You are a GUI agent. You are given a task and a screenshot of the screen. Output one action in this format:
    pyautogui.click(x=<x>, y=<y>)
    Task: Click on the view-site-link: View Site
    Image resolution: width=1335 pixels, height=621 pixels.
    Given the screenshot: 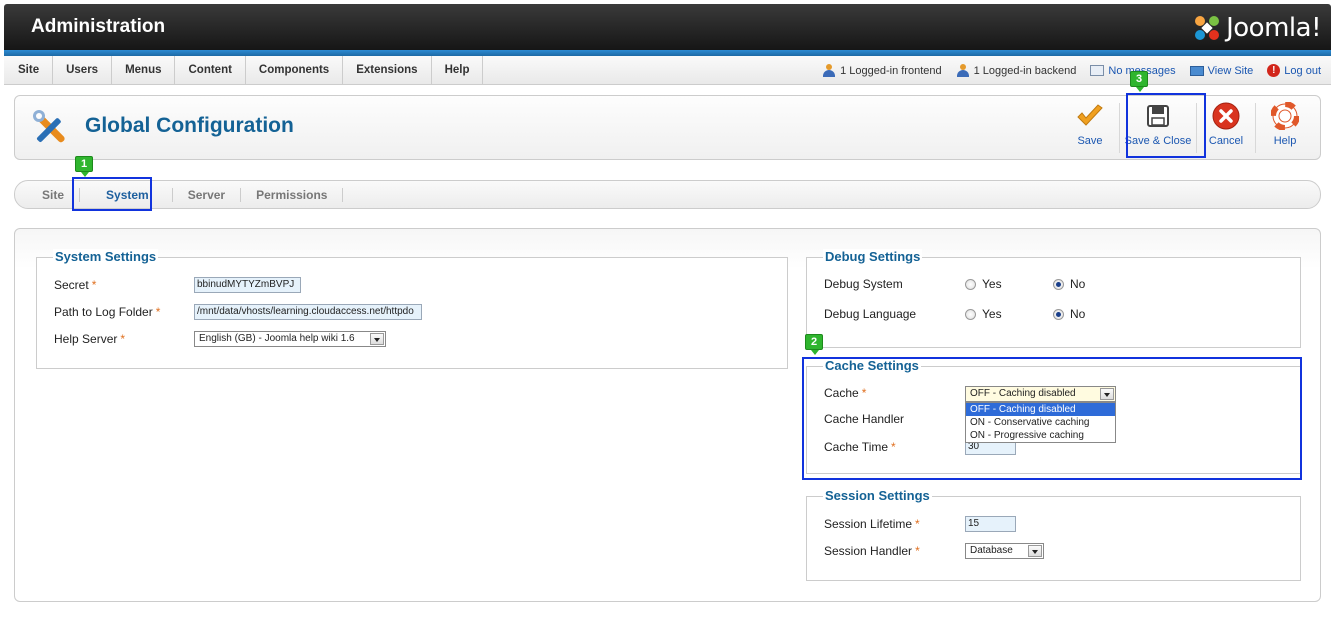 What is the action you would take?
    pyautogui.click(x=1221, y=70)
    